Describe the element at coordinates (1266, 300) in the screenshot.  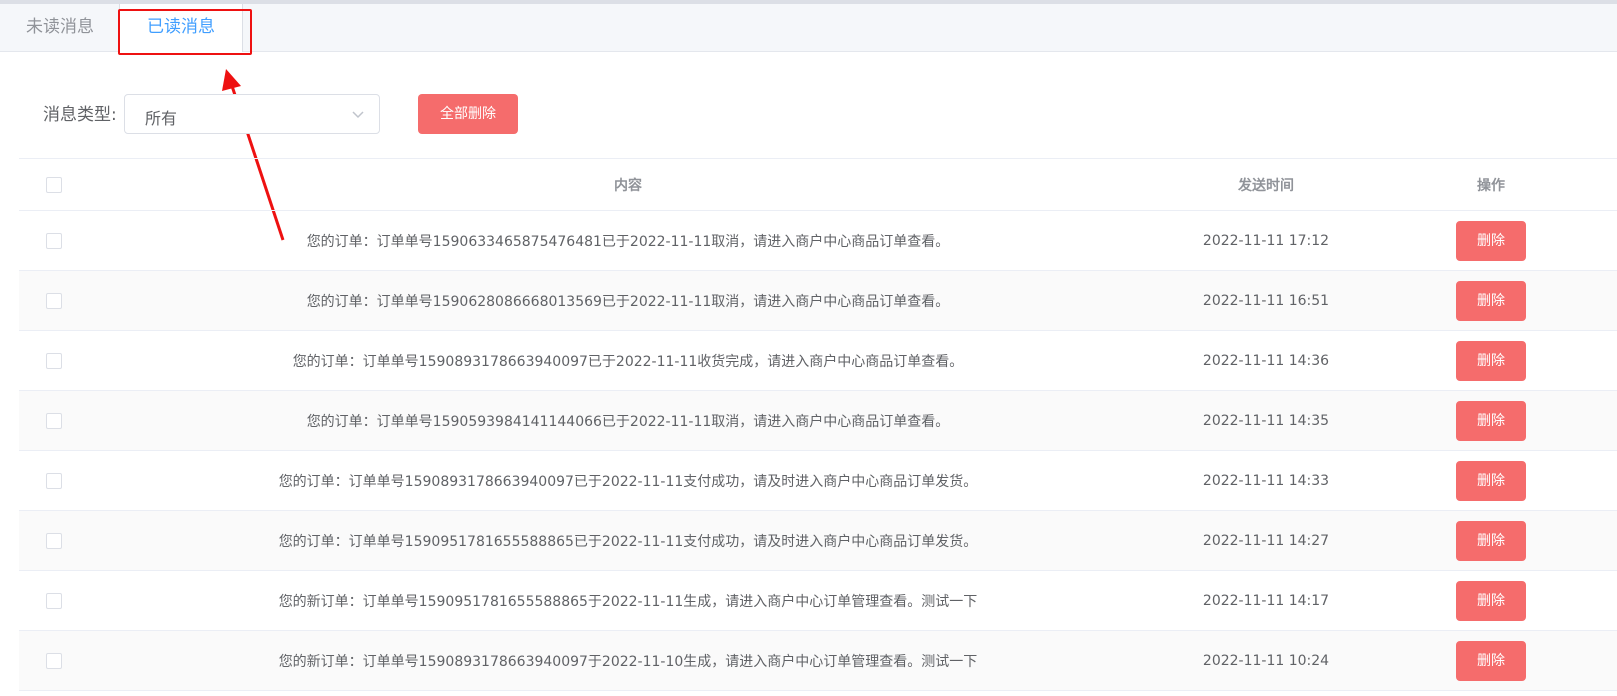
I see `row-send-time: 2022-11-11 16:51` at that location.